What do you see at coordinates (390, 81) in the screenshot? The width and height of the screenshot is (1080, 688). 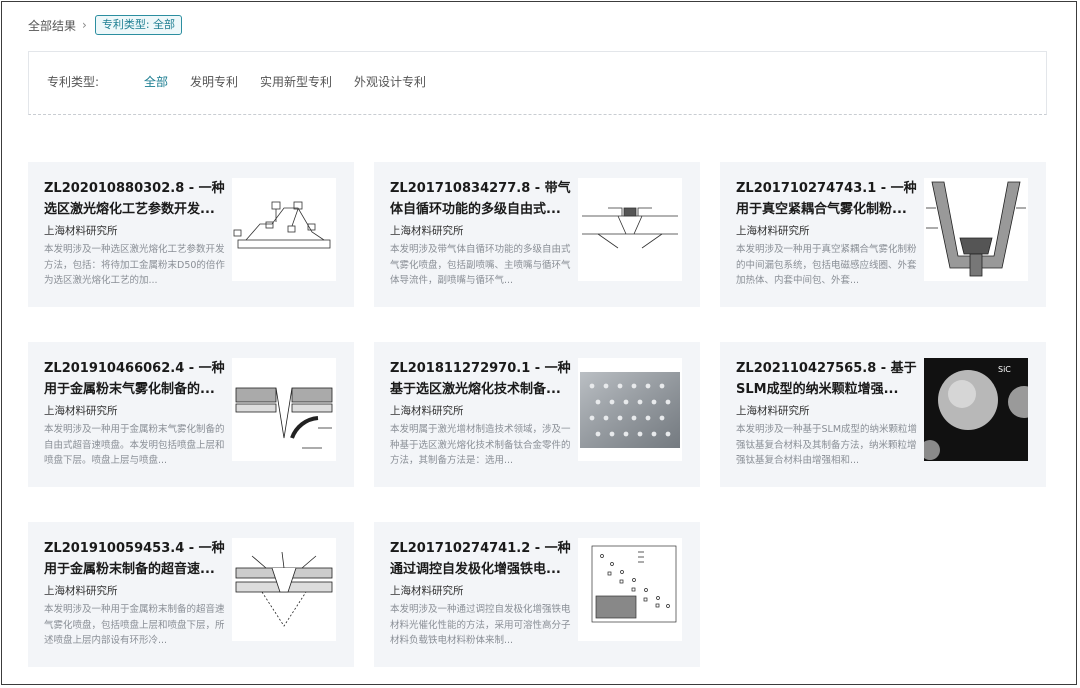 I see `filter-option-design: 外观设计专利` at bounding box center [390, 81].